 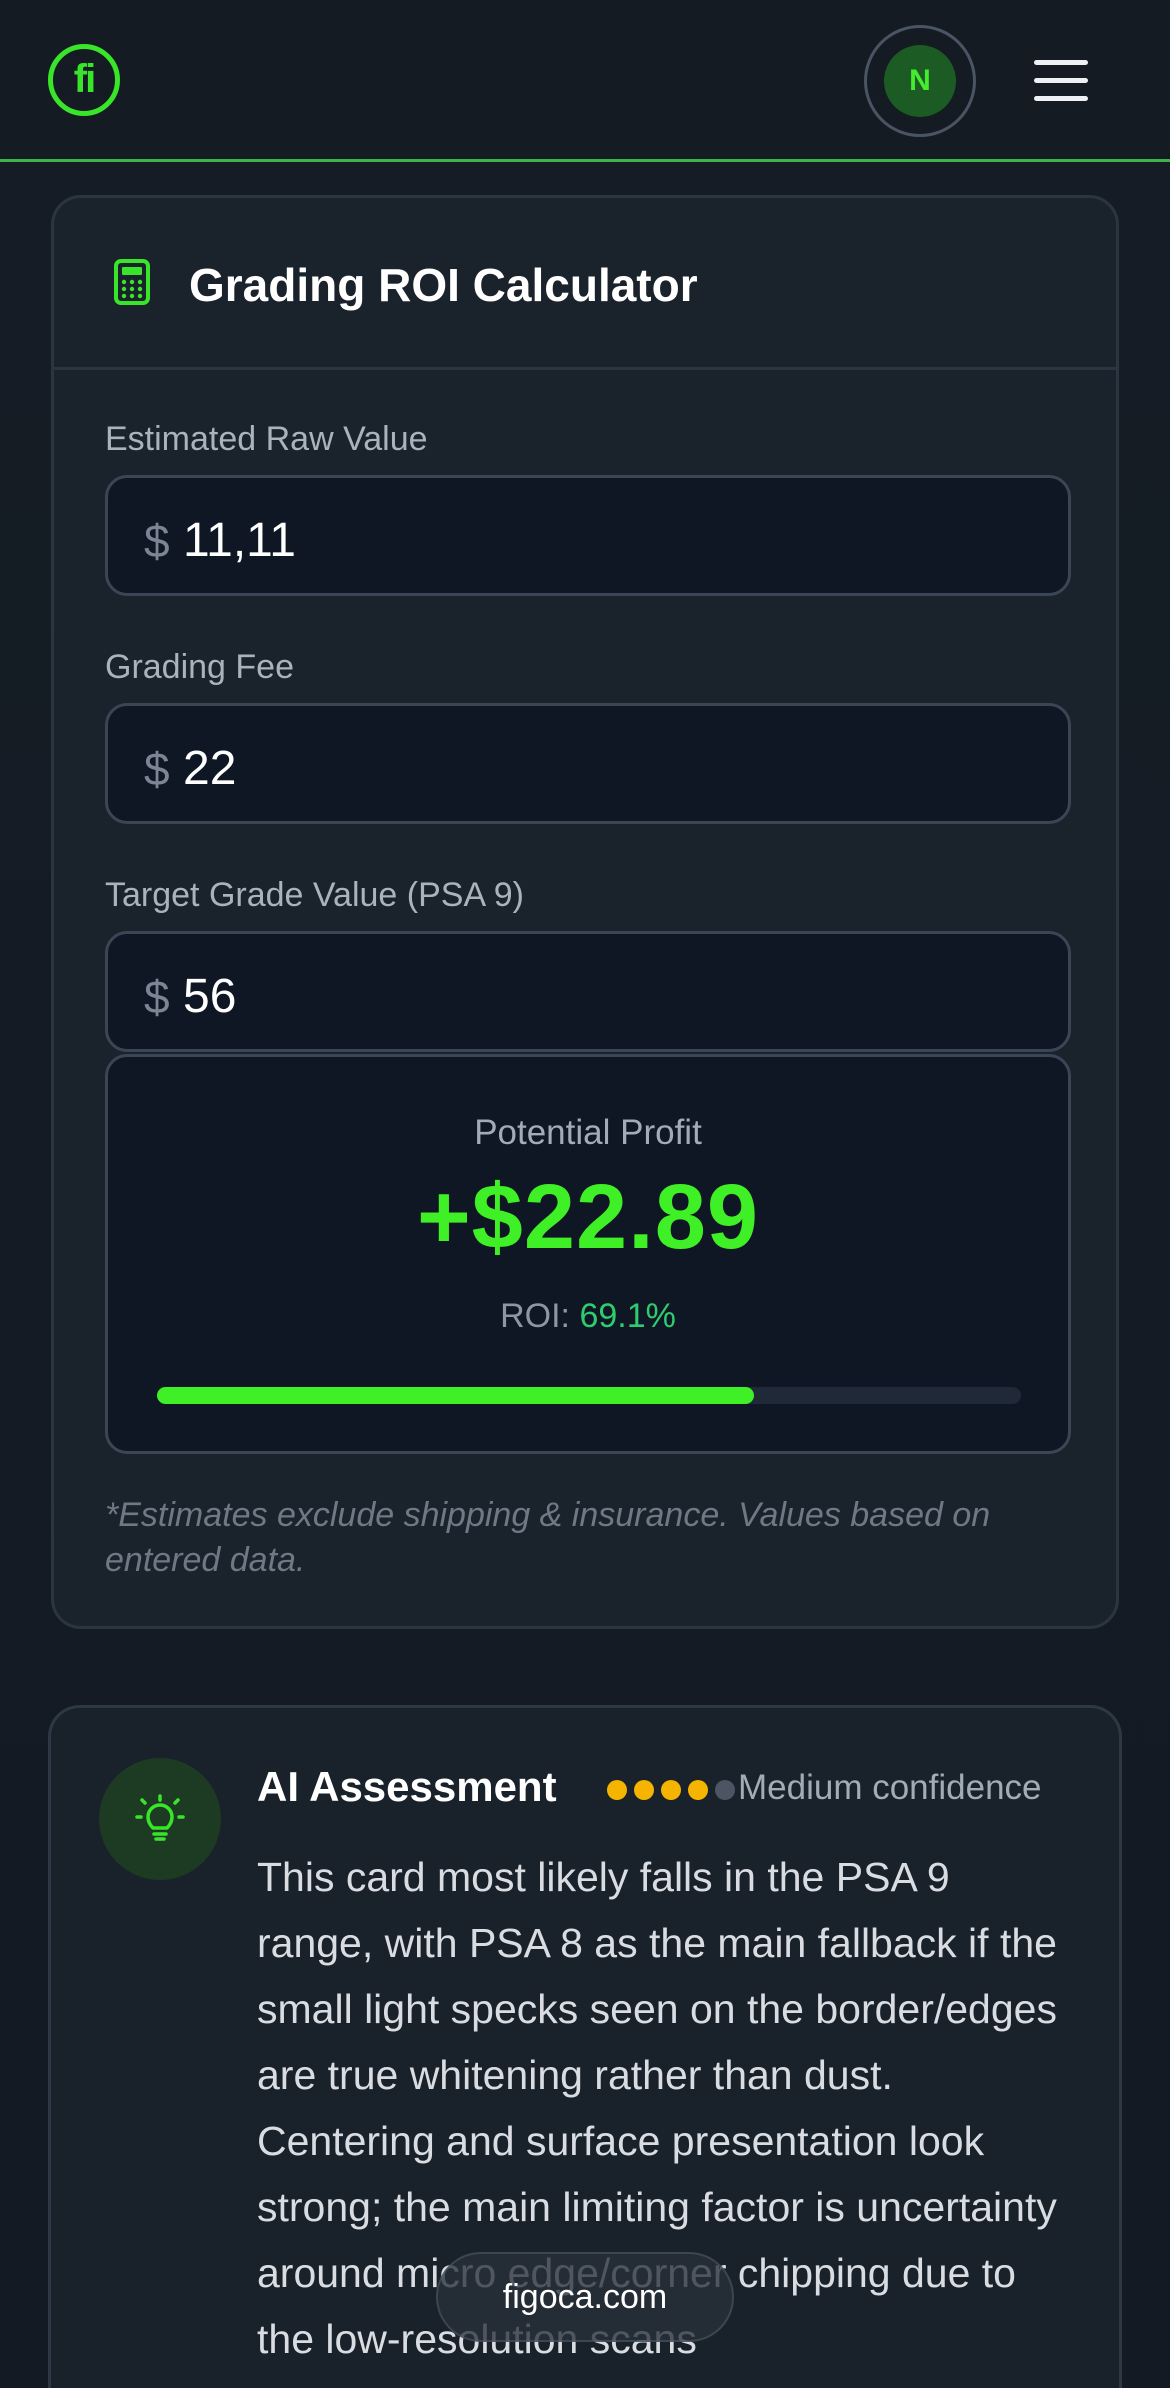 What do you see at coordinates (585, 81) in the screenshot?
I see `app-header: fi N` at bounding box center [585, 81].